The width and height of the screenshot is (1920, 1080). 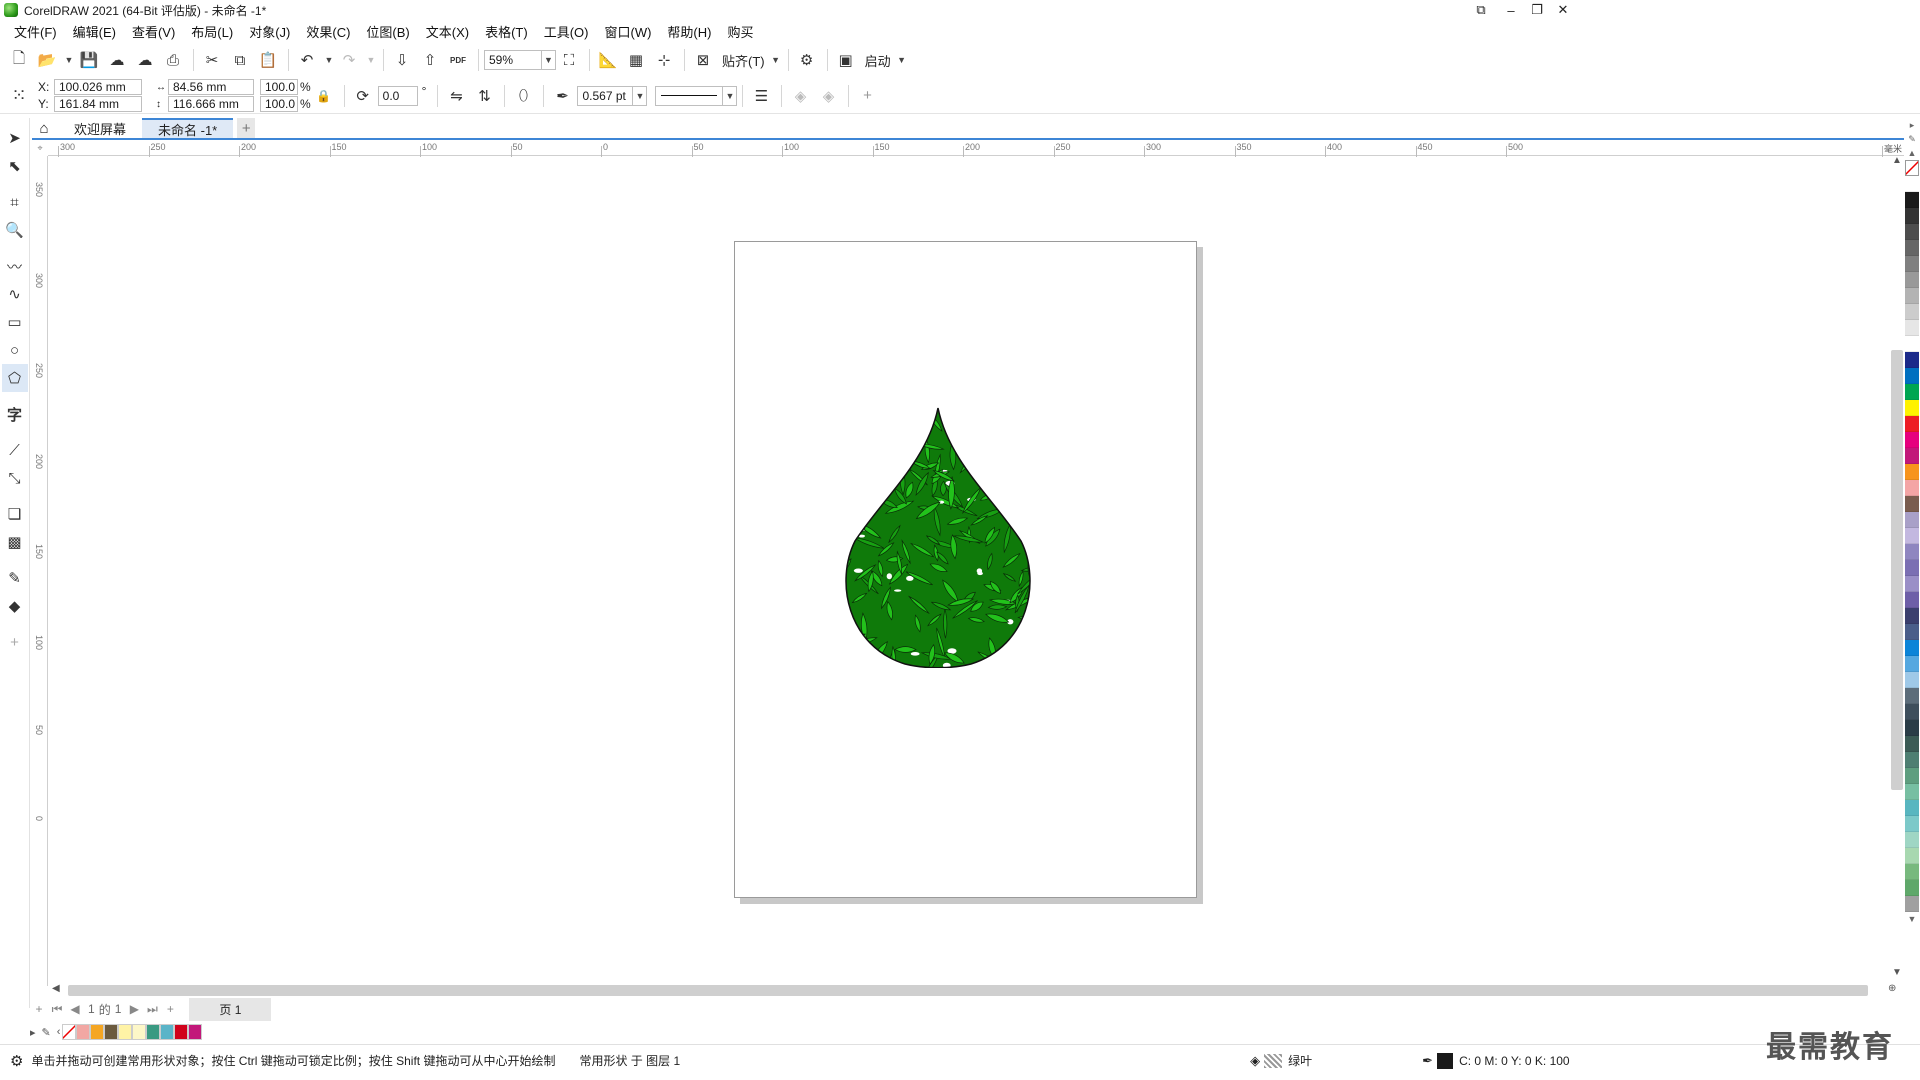 I want to click on open-dropdown-icon: ▼, so click(x=69, y=60).